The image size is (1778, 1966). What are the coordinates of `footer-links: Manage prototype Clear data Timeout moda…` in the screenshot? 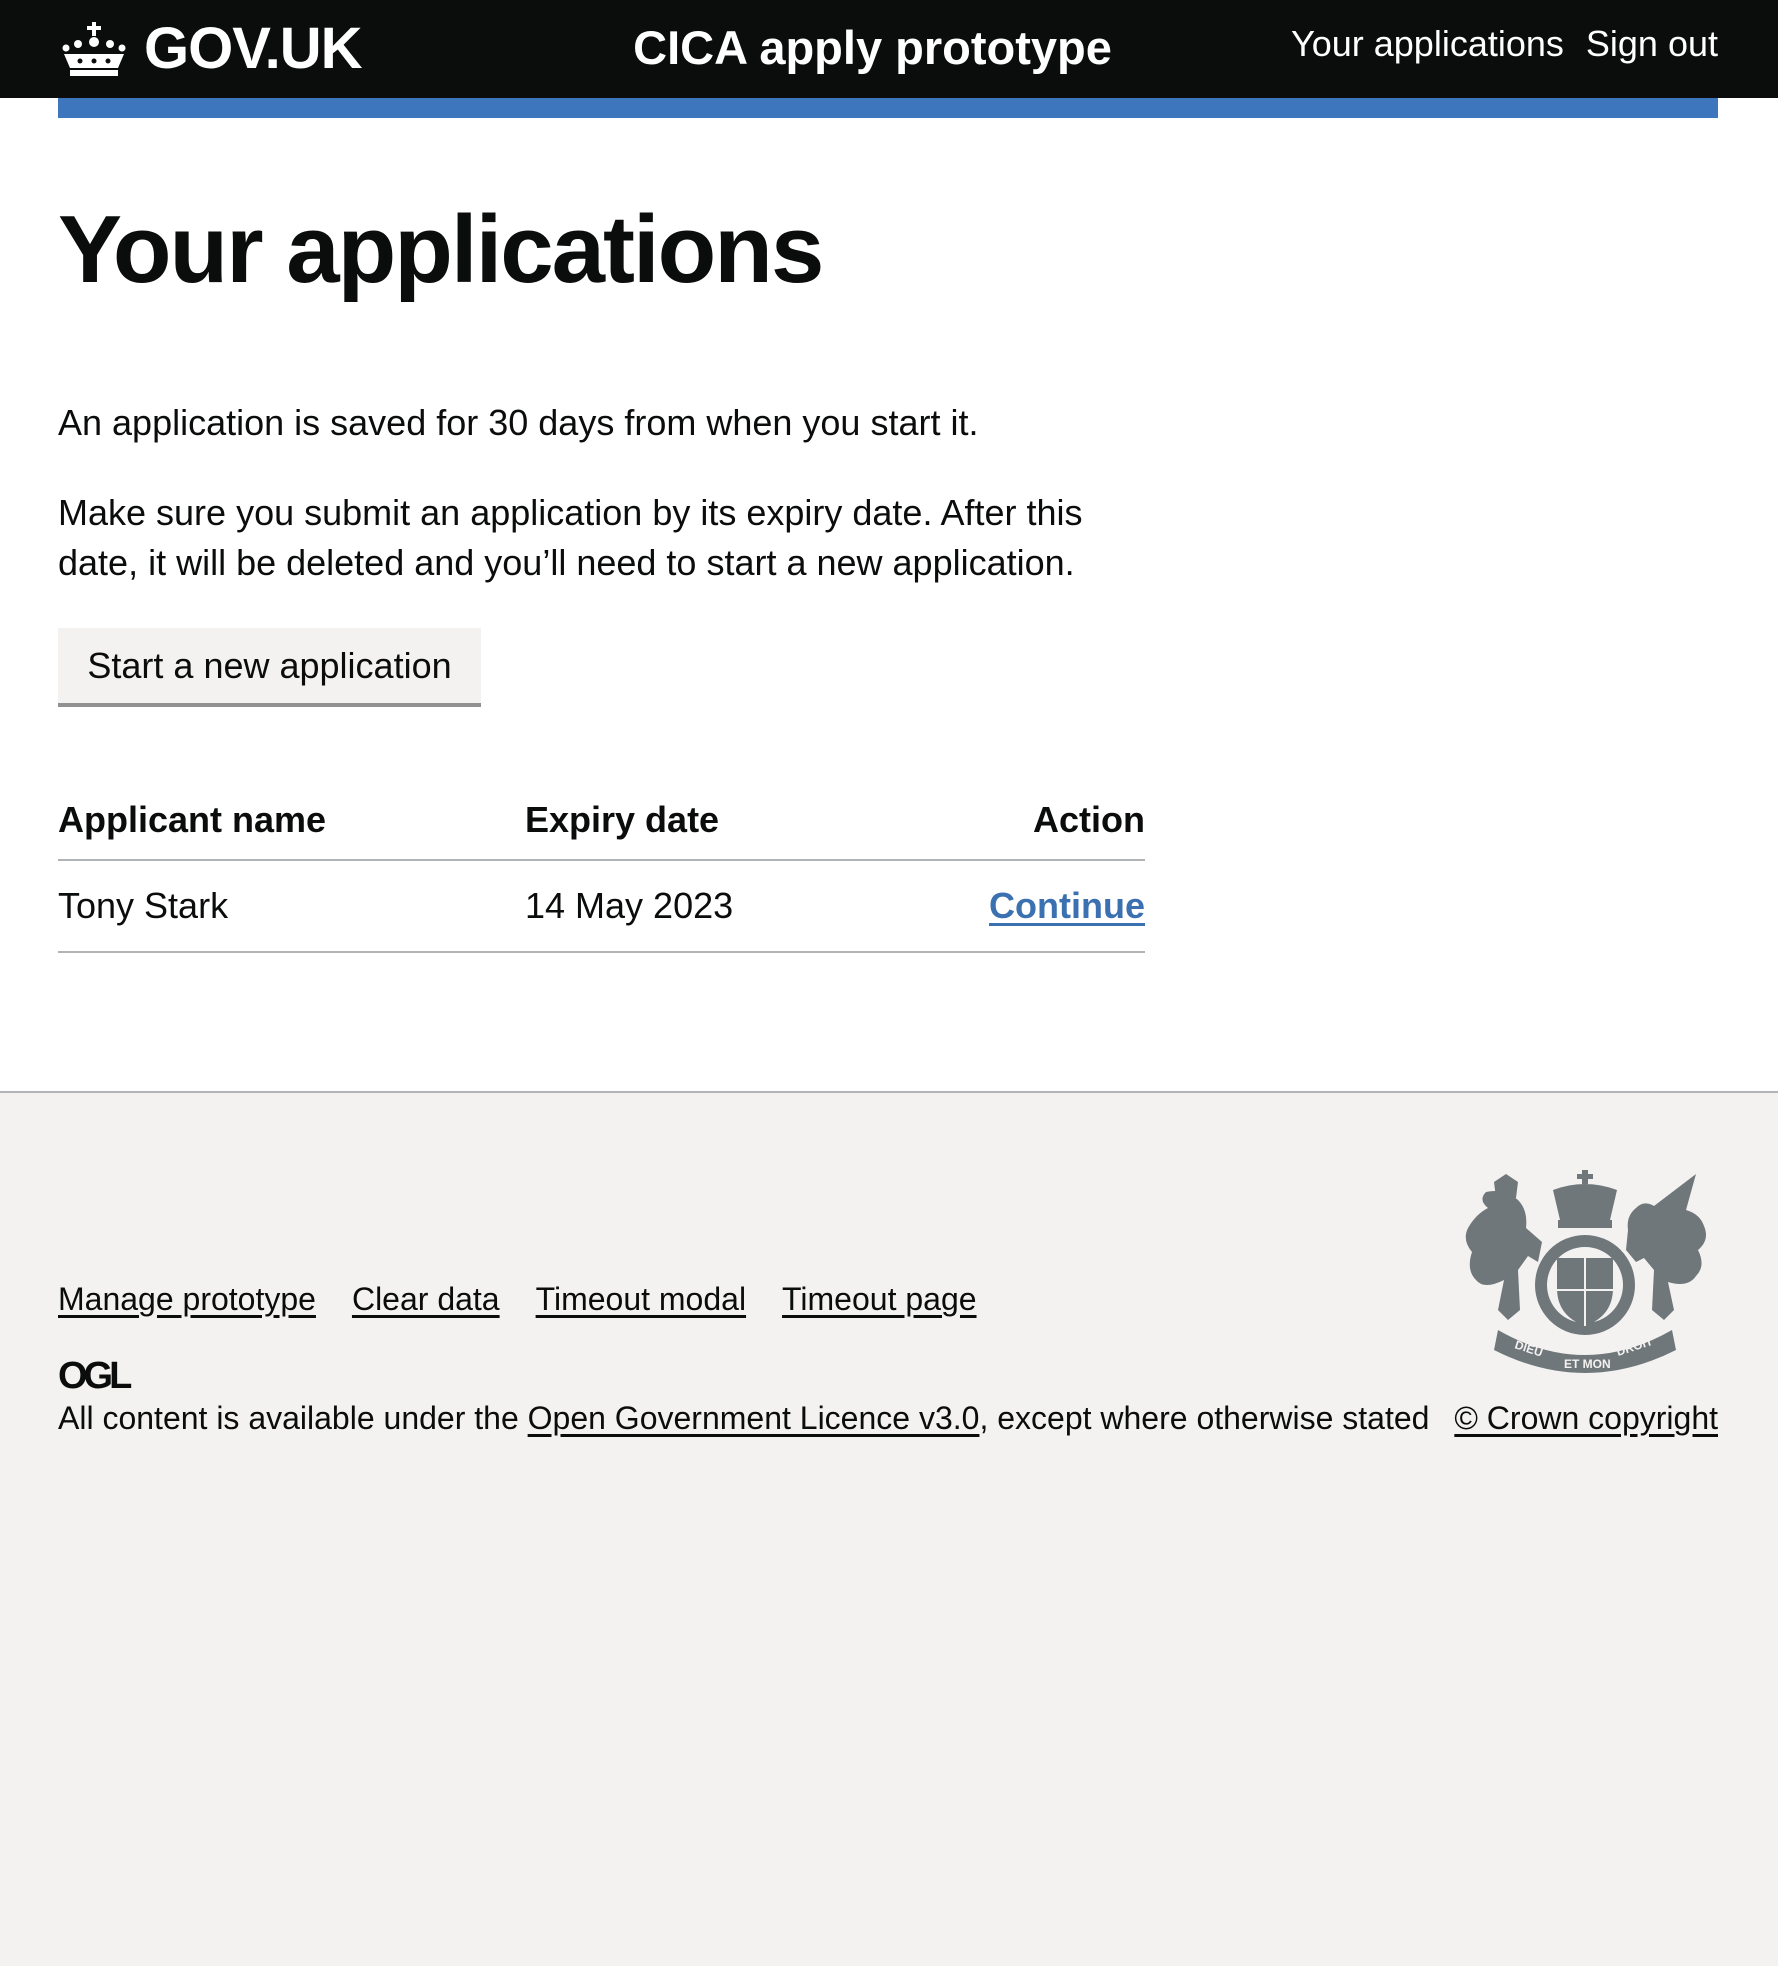 It's located at (517, 1299).